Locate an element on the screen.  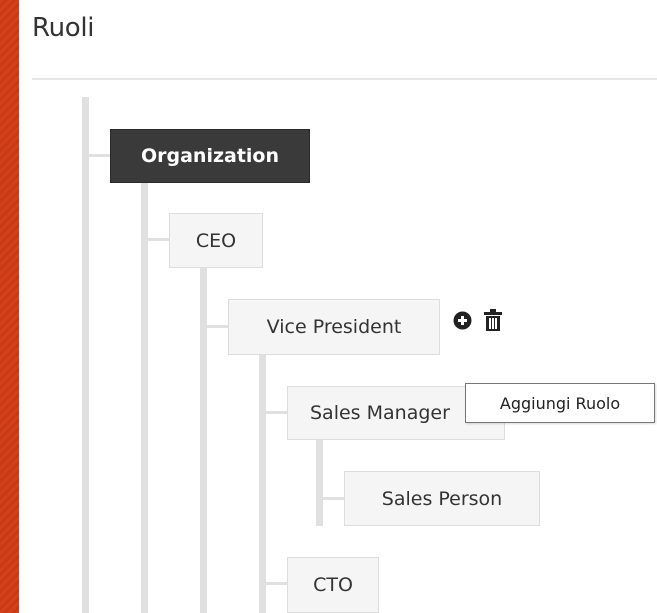
trash-icon is located at coordinates (493, 320).